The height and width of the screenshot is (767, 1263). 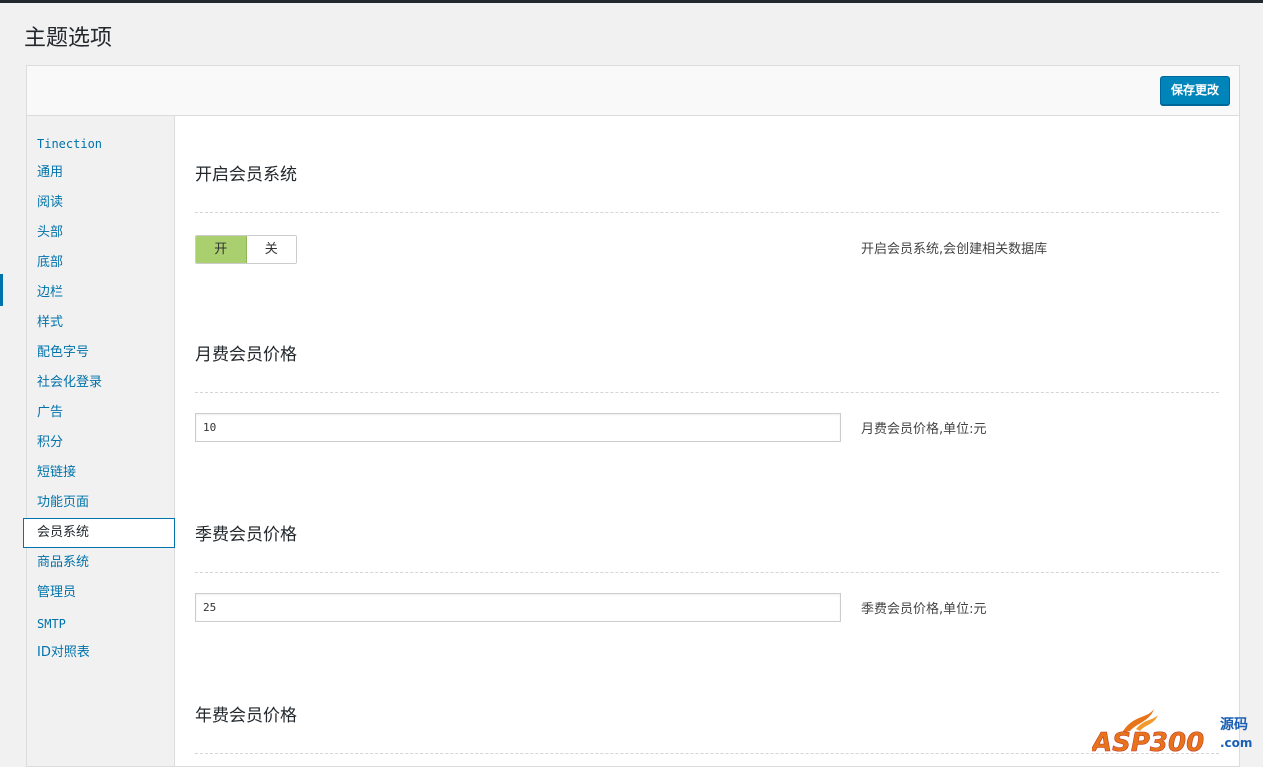 What do you see at coordinates (100, 293) in the screenshot?
I see `sidebar-item-sidebar: 边栏` at bounding box center [100, 293].